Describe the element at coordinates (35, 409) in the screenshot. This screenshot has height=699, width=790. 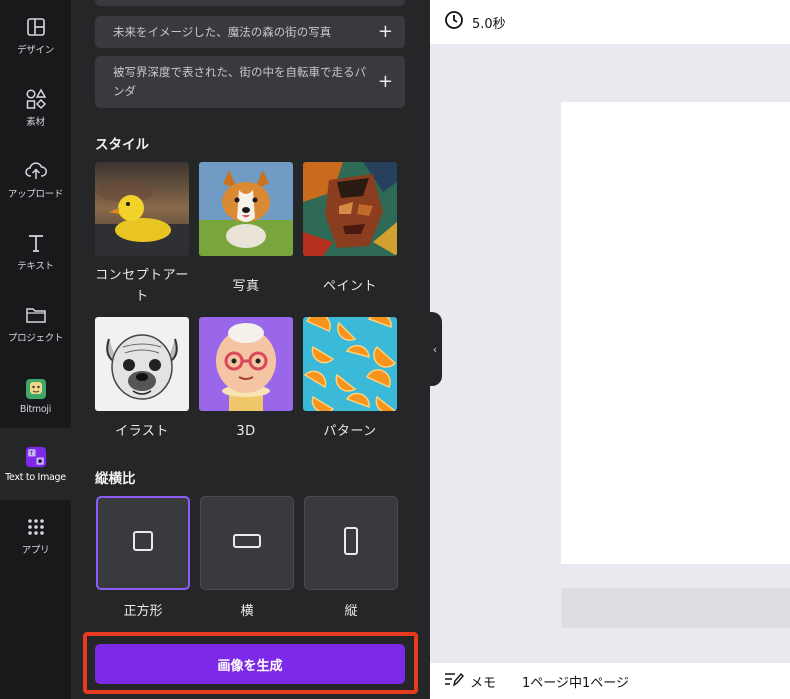
I see `rail-item-label: Bitmoji` at that location.